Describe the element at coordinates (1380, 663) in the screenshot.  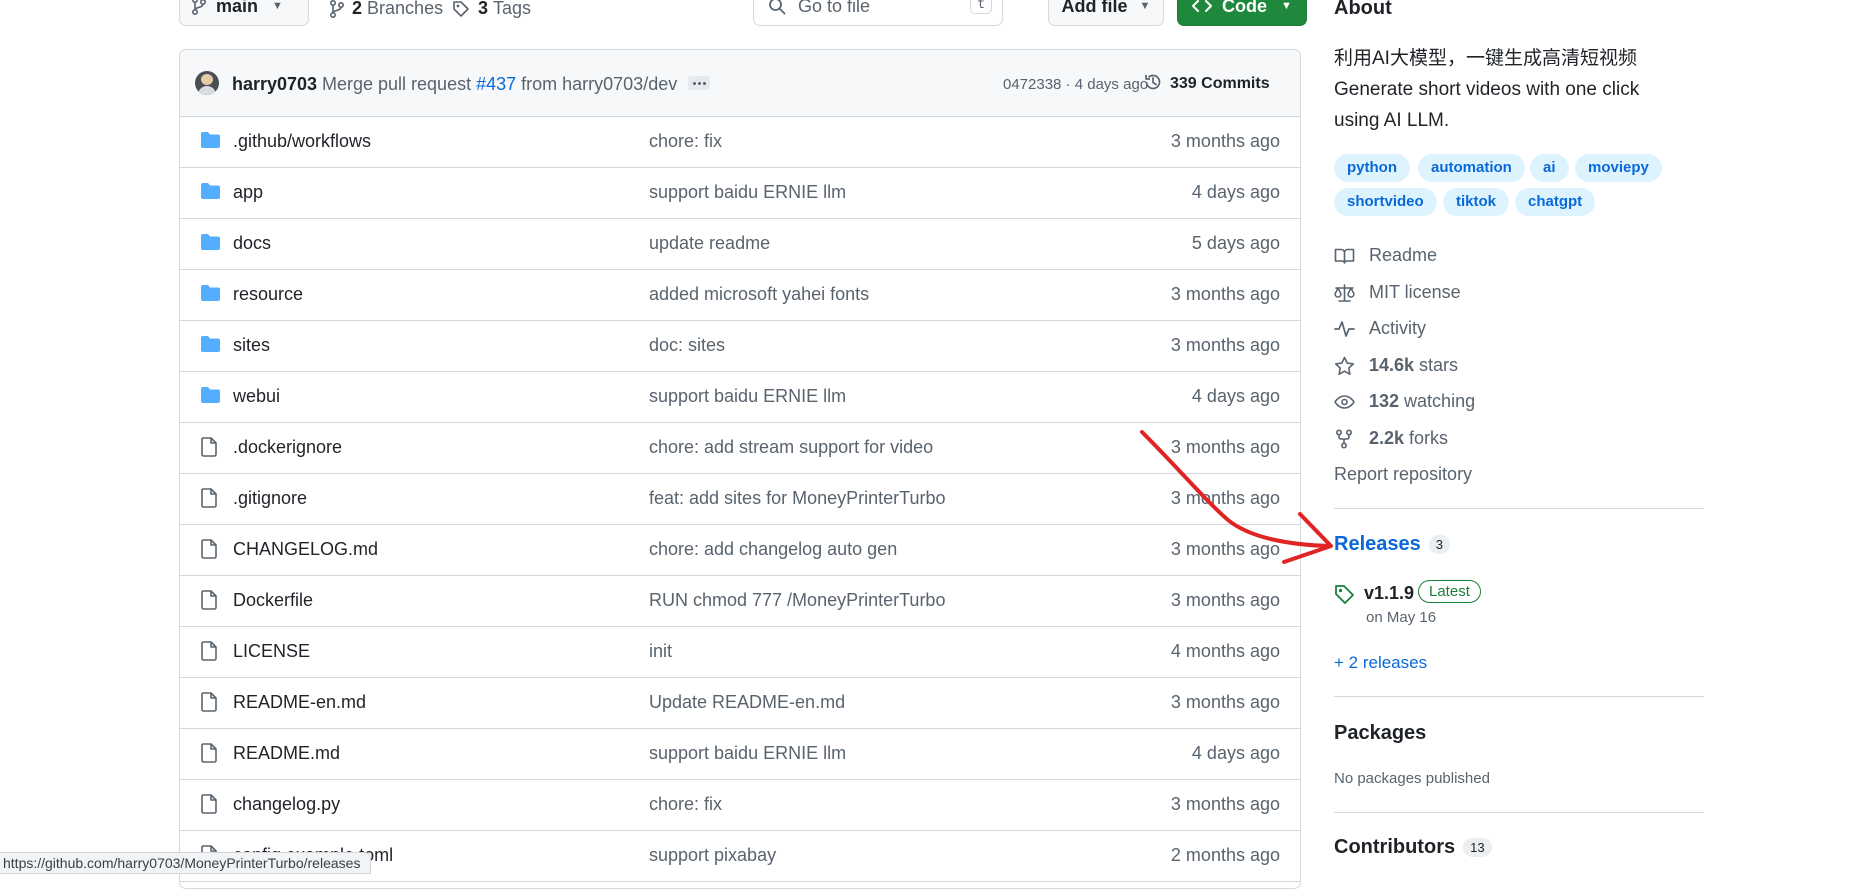
I see `more-releases-link: + 2 releases` at that location.